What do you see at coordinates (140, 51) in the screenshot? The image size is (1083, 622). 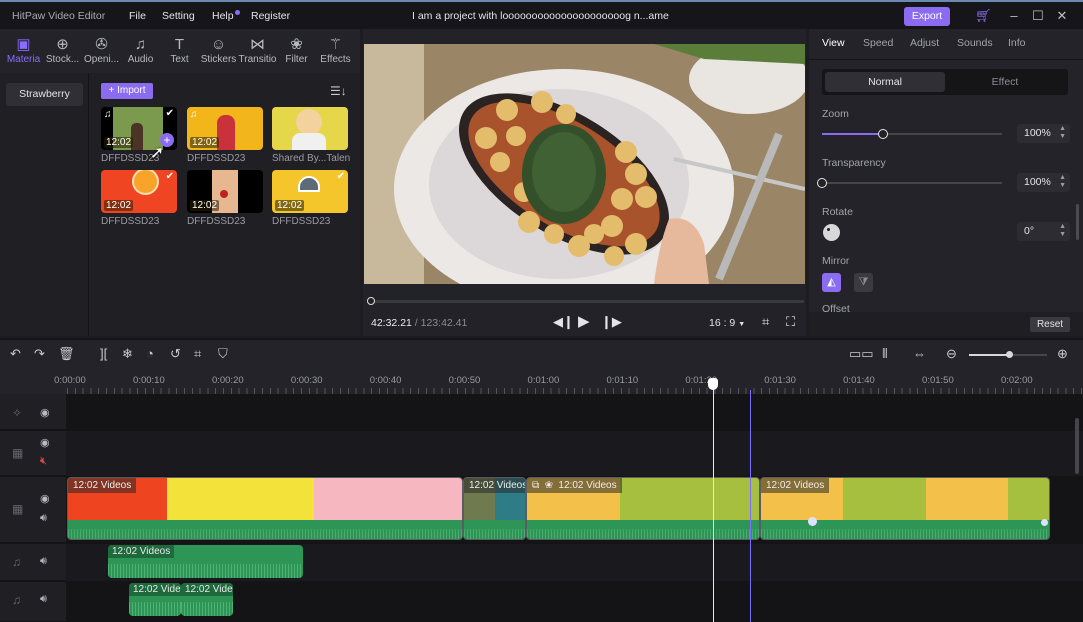 I see `tab-audio: ♫ Audio` at bounding box center [140, 51].